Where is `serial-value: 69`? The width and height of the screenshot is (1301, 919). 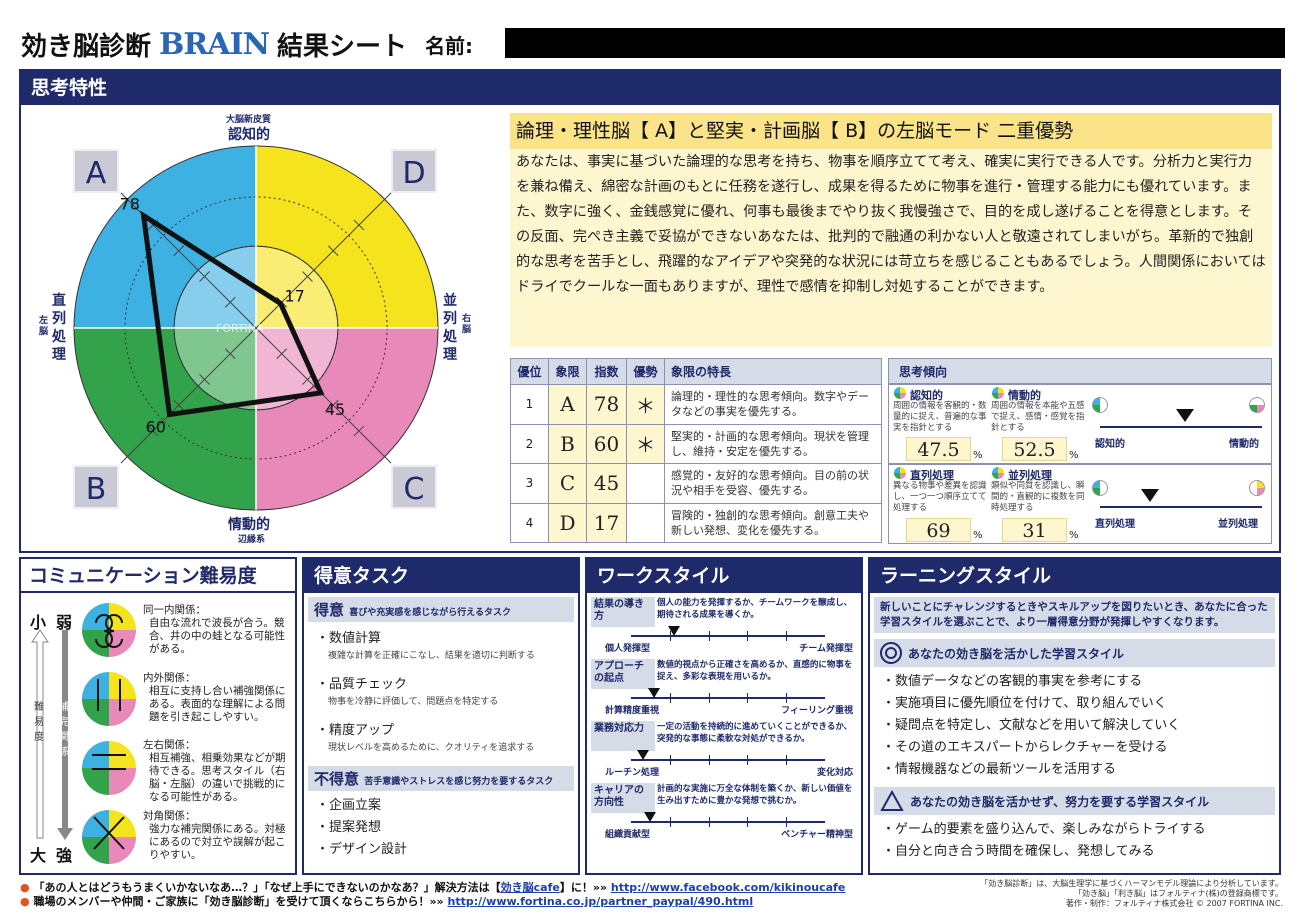
serial-value: 69 is located at coordinates (938, 530).